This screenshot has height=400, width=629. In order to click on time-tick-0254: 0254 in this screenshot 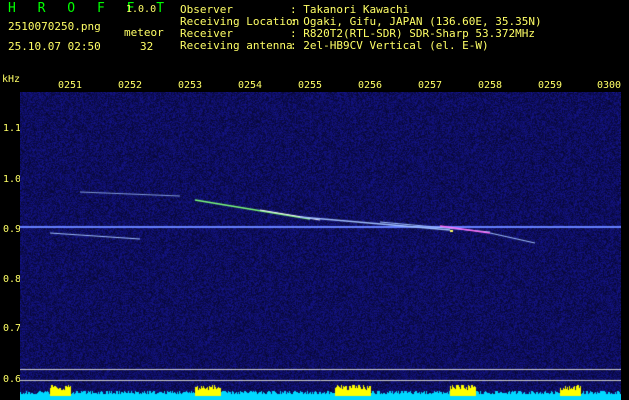, I will do `click(250, 85)`.